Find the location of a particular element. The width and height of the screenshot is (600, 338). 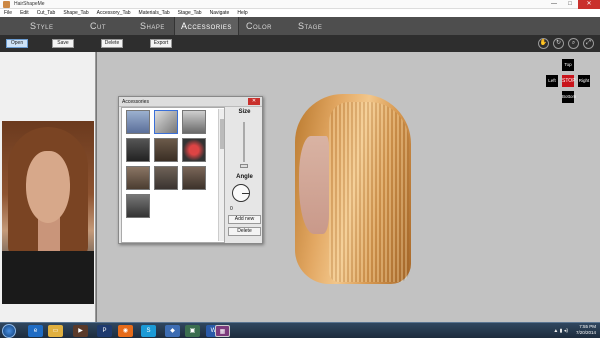

accessory-thumb-hair-clip is located at coordinates (138, 150).